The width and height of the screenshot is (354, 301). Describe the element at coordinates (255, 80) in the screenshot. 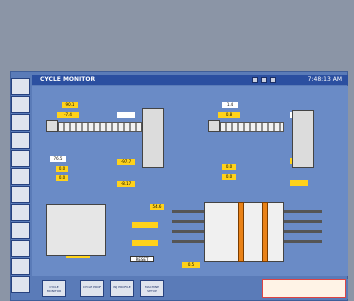

I see `nav-back-button` at that location.